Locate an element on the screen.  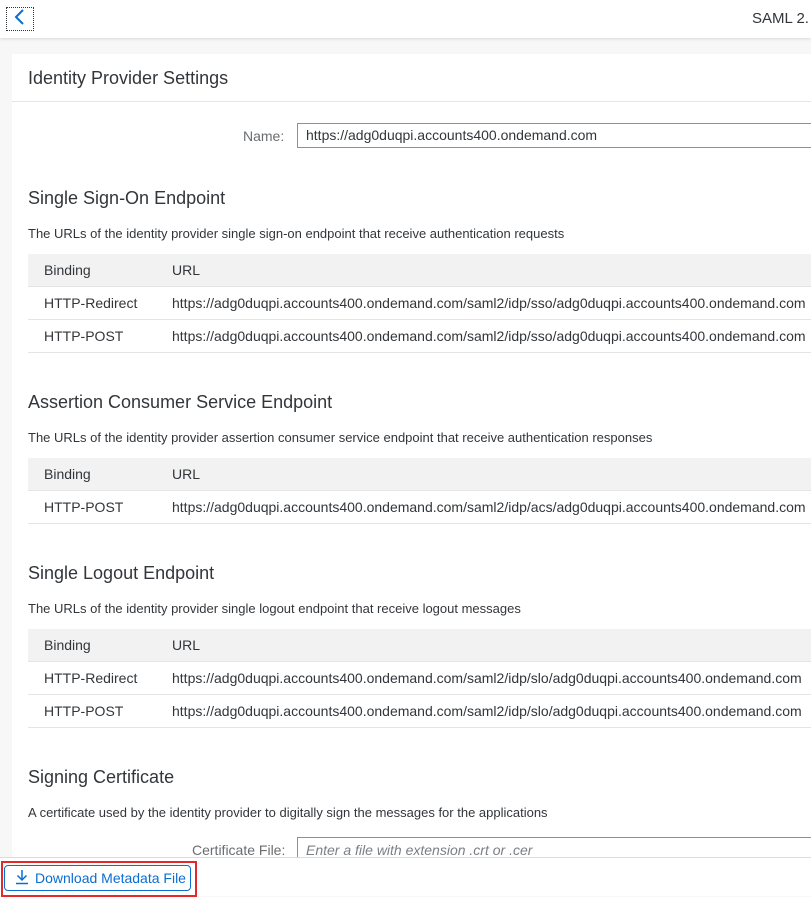
chevron-left-icon is located at coordinates (20, 19).